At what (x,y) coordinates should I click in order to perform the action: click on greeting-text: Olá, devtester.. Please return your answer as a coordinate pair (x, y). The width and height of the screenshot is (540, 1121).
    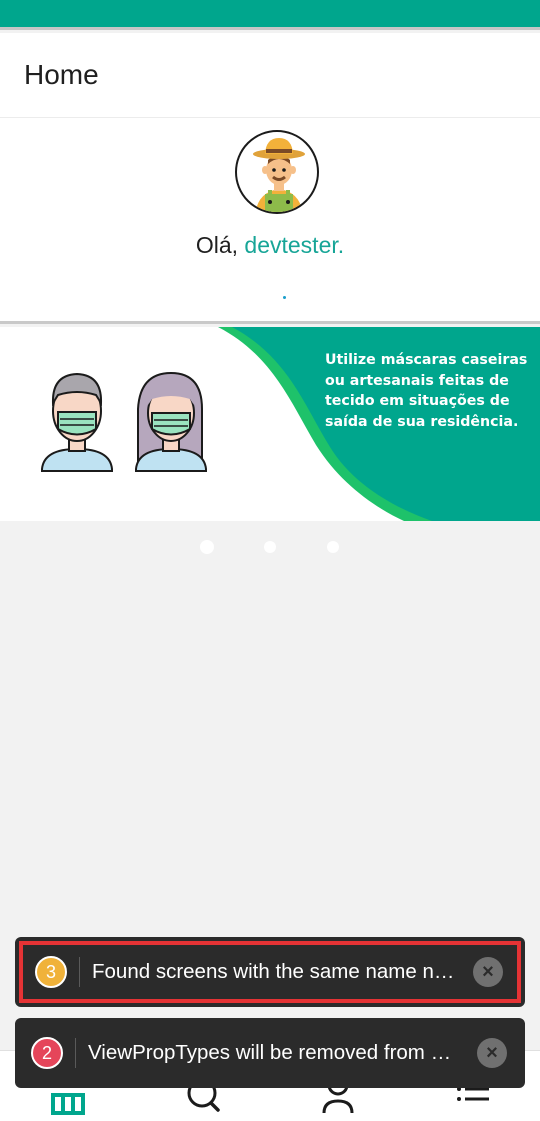
    Looking at the image, I should click on (270, 245).